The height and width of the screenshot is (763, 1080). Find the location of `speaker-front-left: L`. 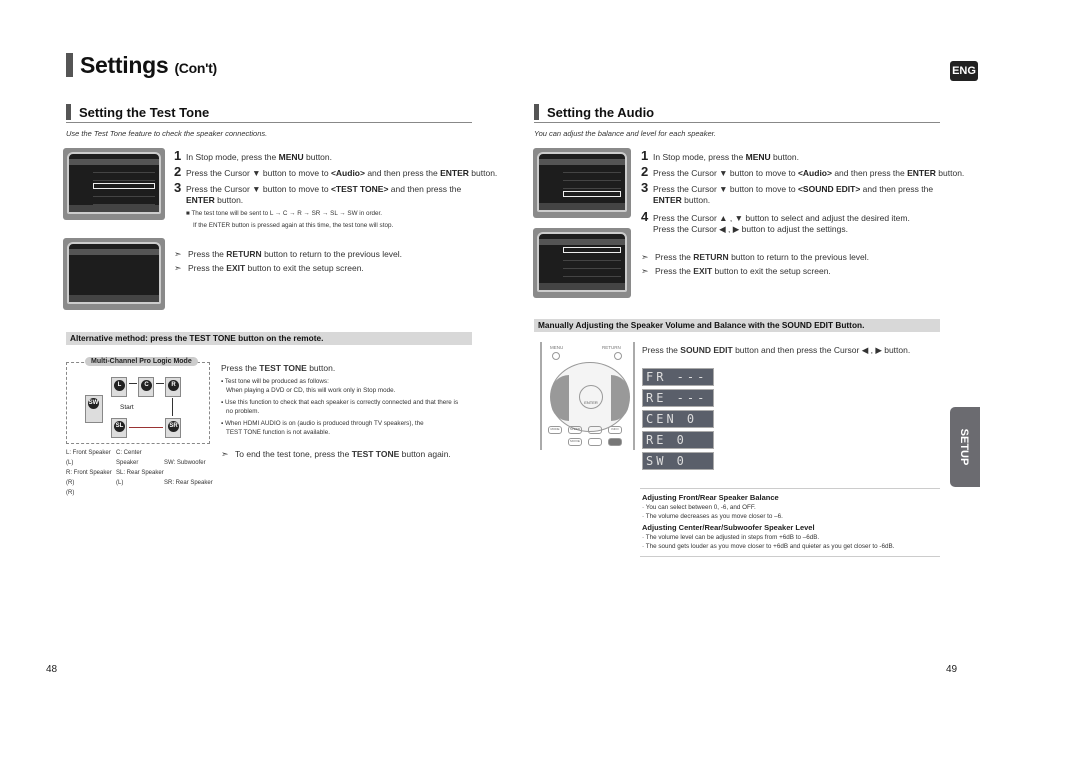

speaker-front-left: L is located at coordinates (119, 387).